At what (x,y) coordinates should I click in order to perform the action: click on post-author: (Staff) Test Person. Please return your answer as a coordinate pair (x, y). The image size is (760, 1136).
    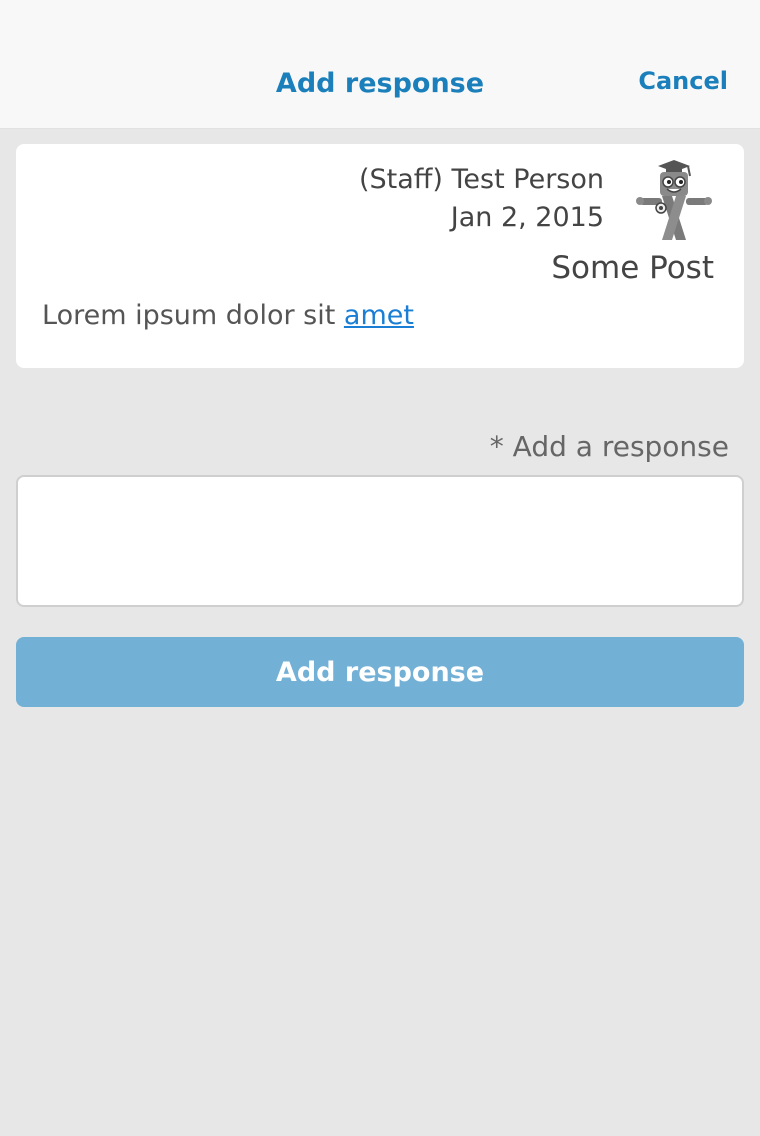
    Looking at the image, I should click on (481, 179).